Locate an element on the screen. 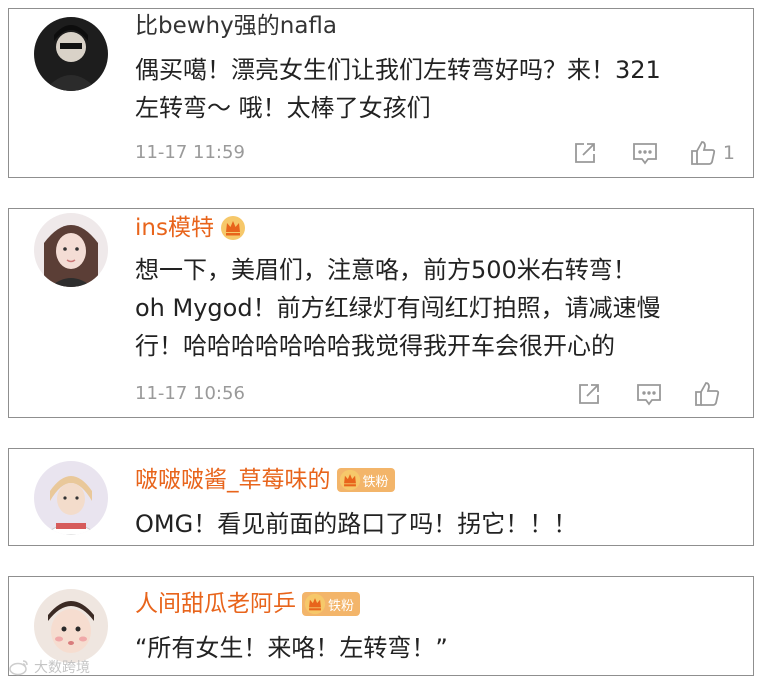  comment-card: 啵啵啵酱_草莓味的 铁粉 OMG！看见前面的路口了吗！拐它！！！ is located at coordinates (381, 497).